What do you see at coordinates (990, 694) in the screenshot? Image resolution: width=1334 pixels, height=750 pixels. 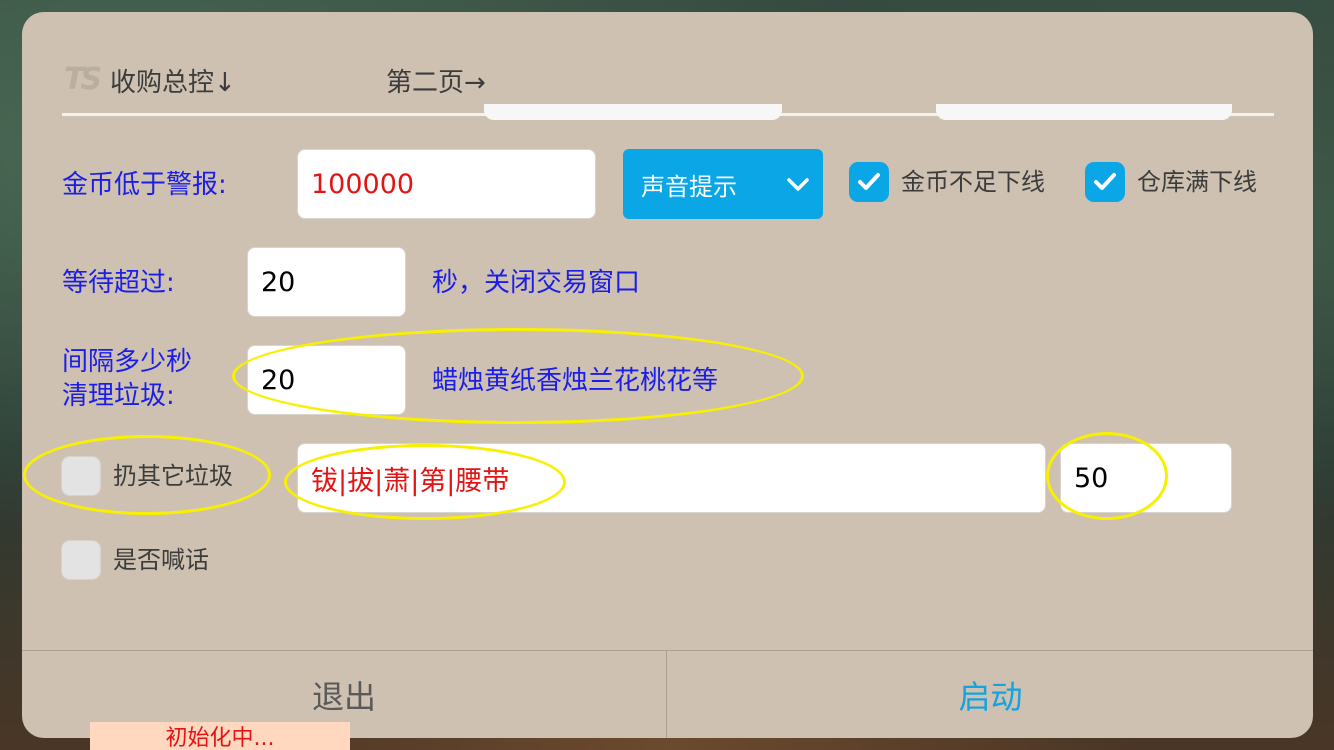 I see `start-button: 启动` at bounding box center [990, 694].